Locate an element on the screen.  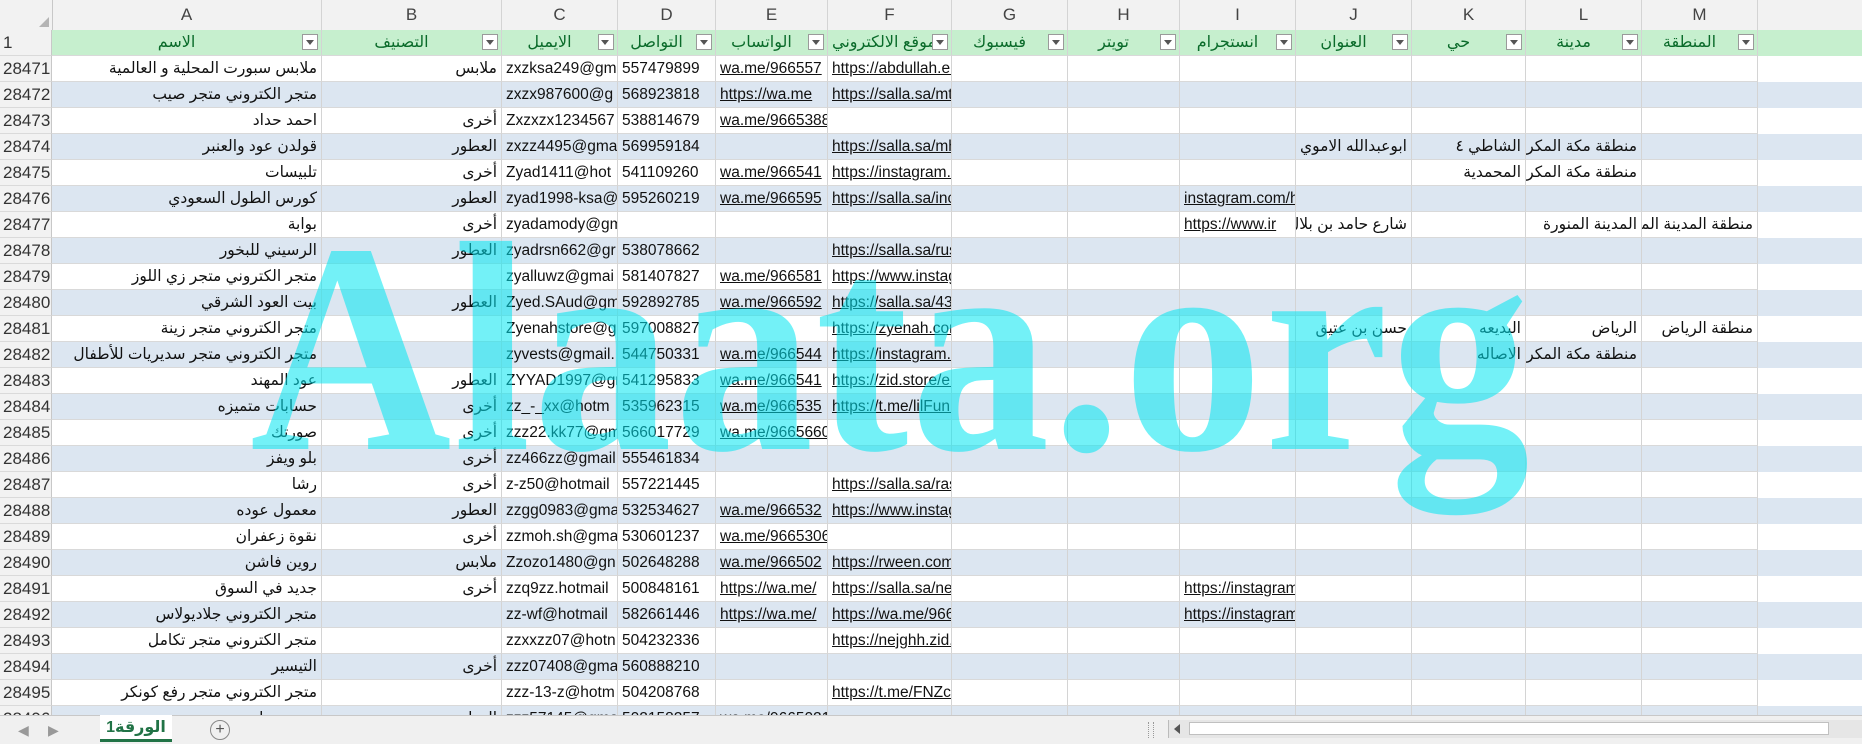
row-number: 28495 is located at coordinates (26, 693).